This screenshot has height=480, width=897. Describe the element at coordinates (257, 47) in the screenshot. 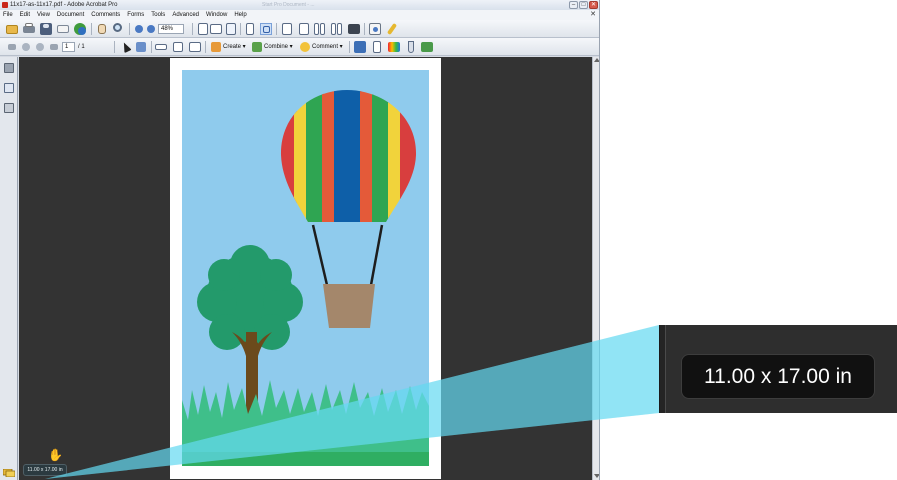

I see `combine-icon` at that location.